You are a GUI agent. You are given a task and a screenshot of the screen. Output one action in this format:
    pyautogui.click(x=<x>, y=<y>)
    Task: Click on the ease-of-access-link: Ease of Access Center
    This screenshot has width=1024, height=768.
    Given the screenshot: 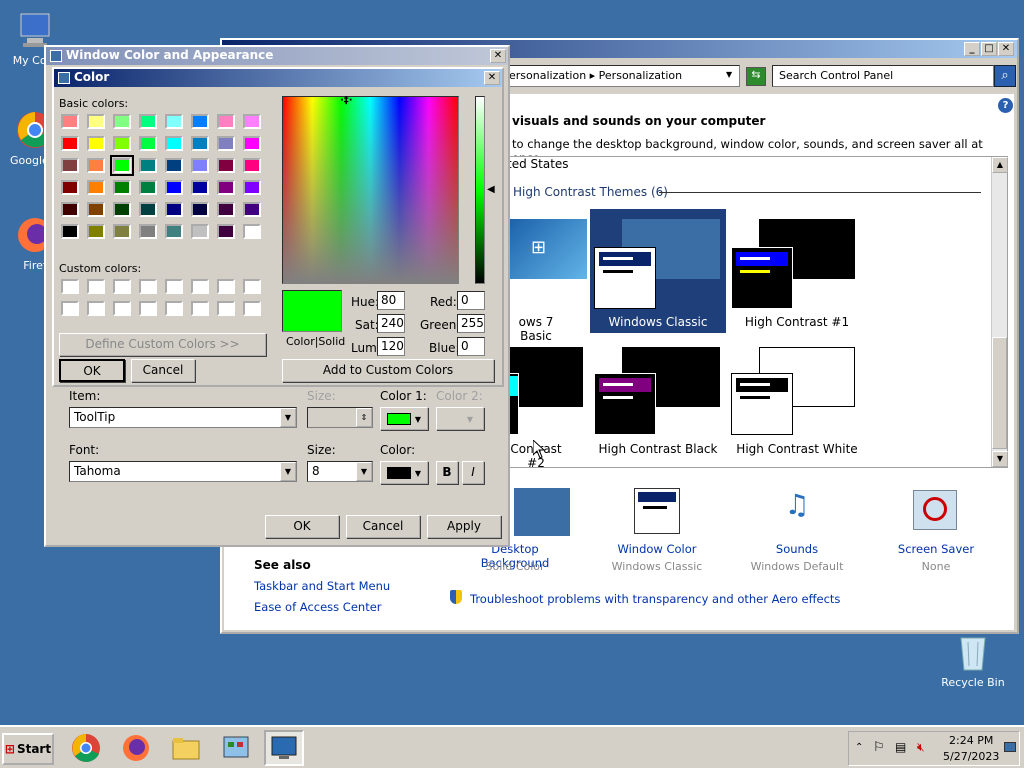 What is the action you would take?
    pyautogui.click(x=318, y=607)
    